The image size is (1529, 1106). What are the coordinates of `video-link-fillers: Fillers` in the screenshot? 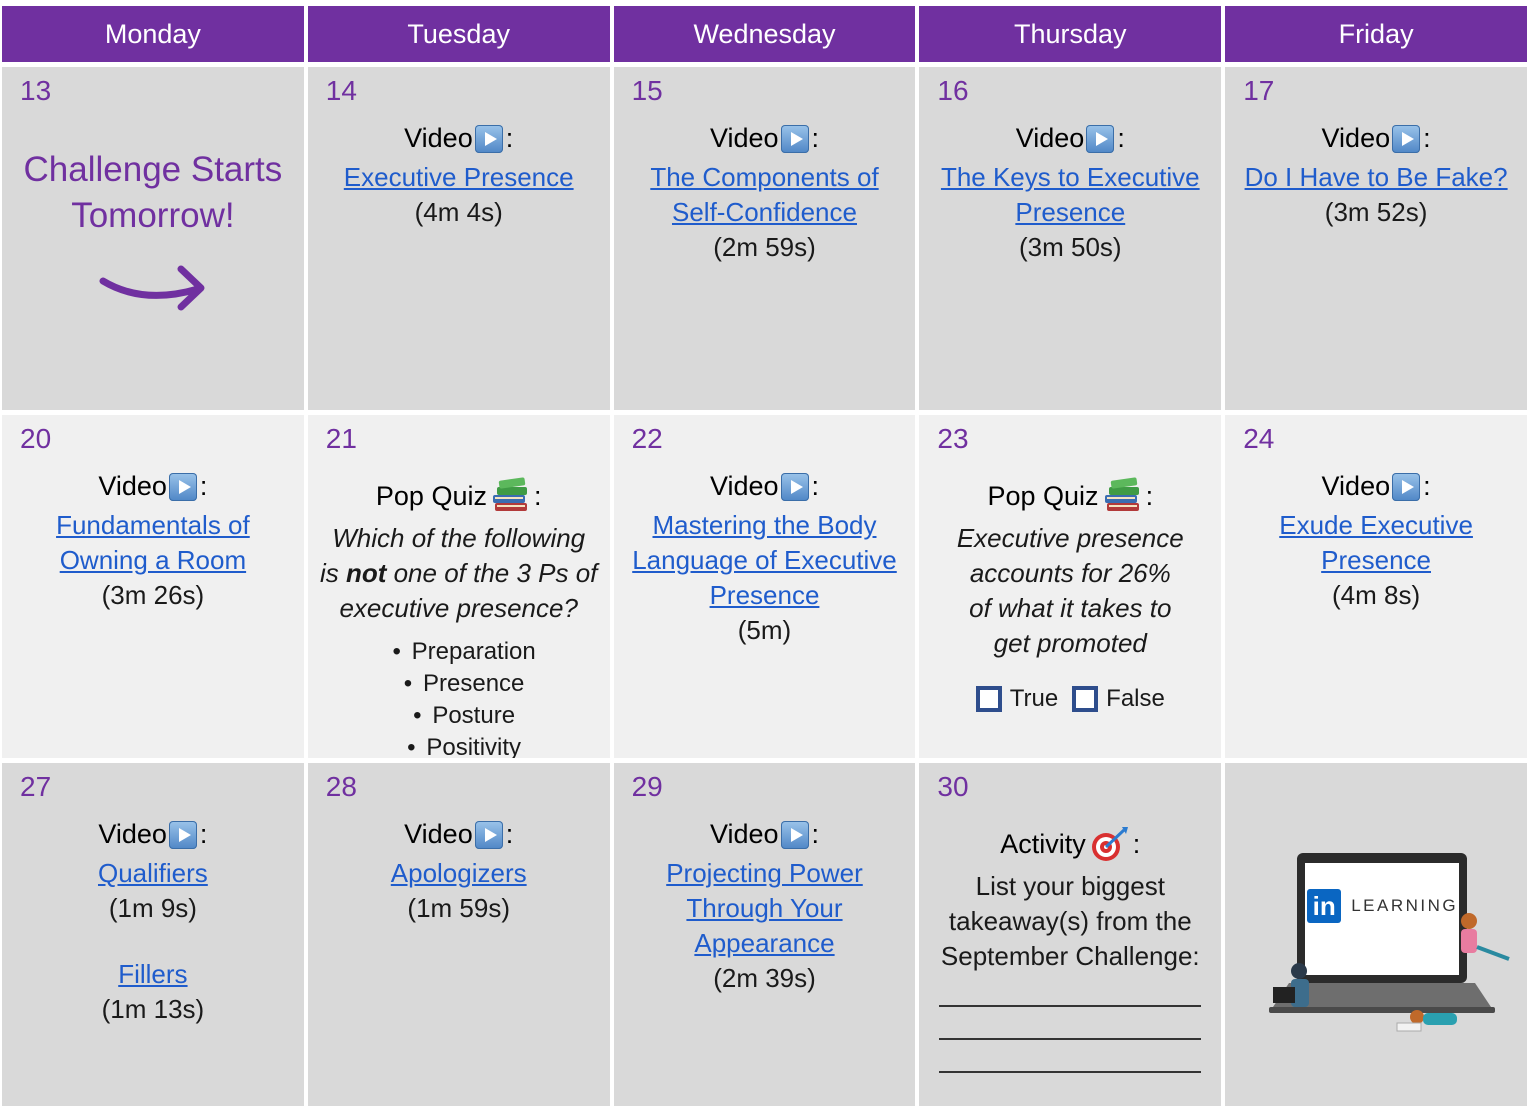 It's located at (153, 974).